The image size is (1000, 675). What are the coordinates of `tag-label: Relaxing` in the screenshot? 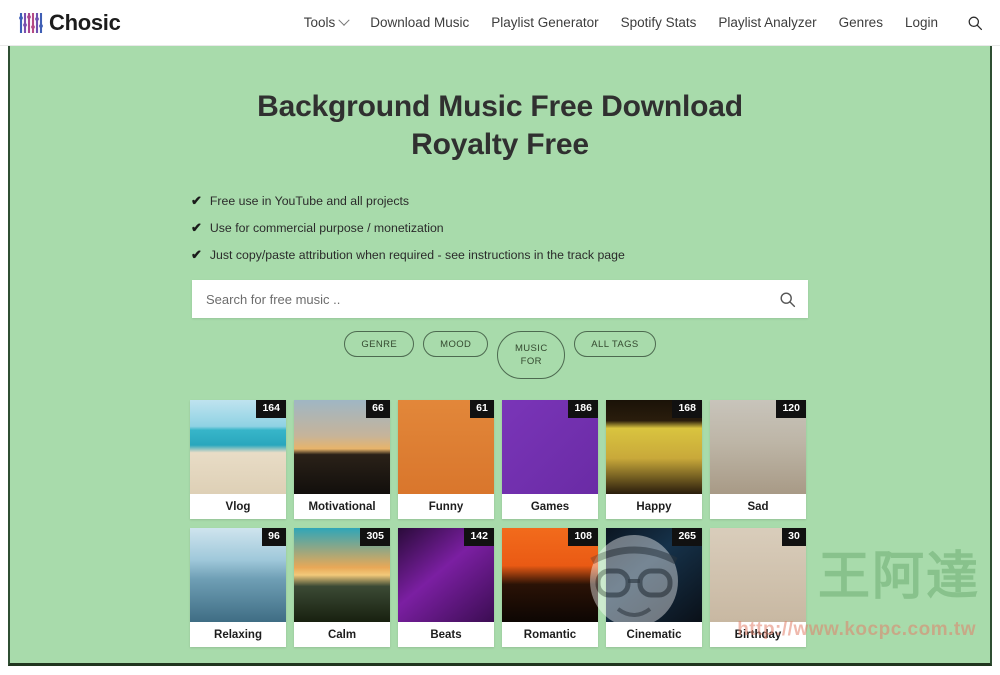 It's located at (238, 634).